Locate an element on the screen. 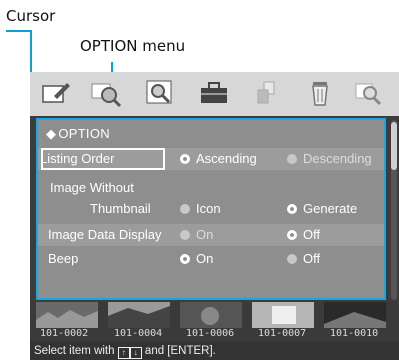 The width and height of the screenshot is (399, 360). row-label-beep: Beep is located at coordinates (63, 258).